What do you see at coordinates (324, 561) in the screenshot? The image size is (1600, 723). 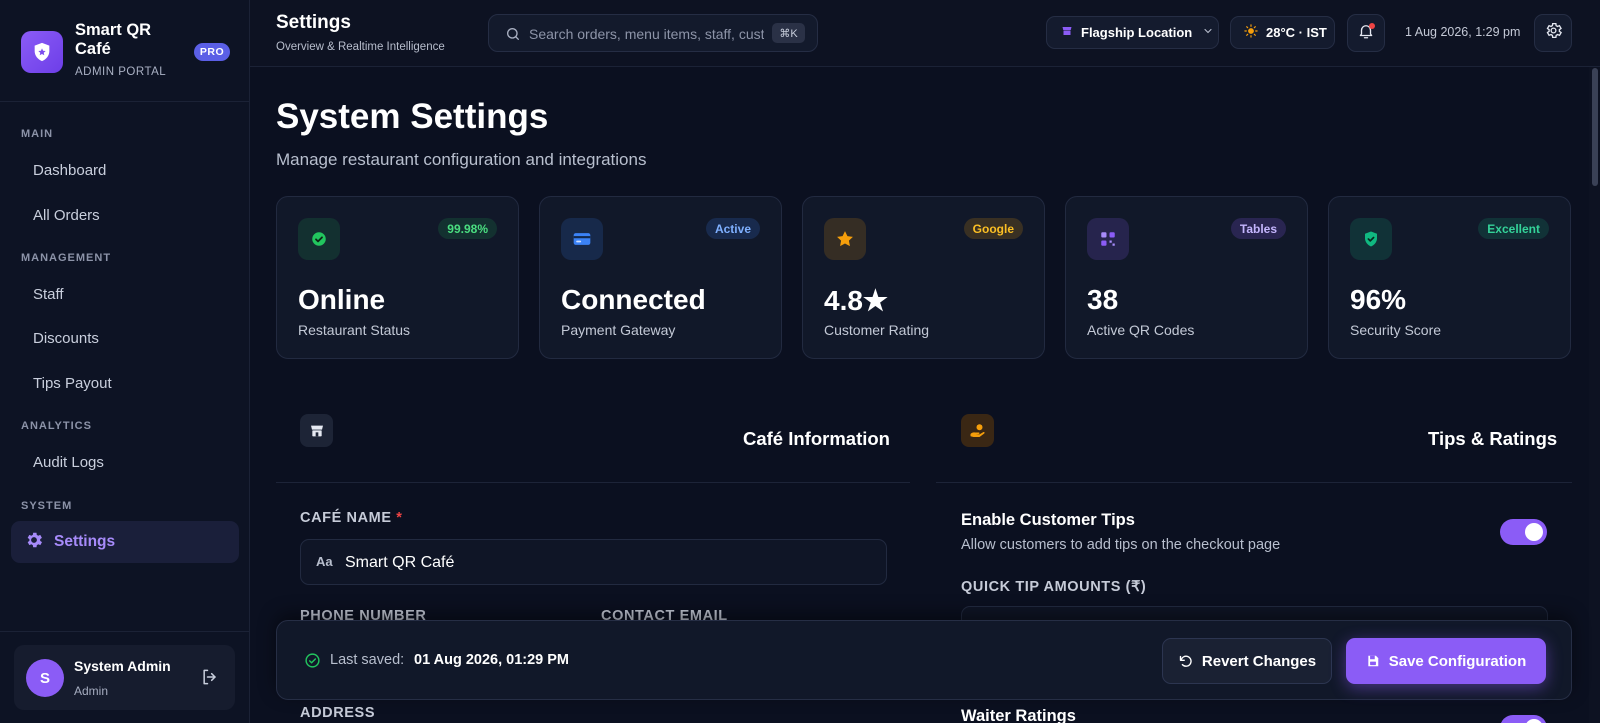 I see `text-format-icon: Aa` at bounding box center [324, 561].